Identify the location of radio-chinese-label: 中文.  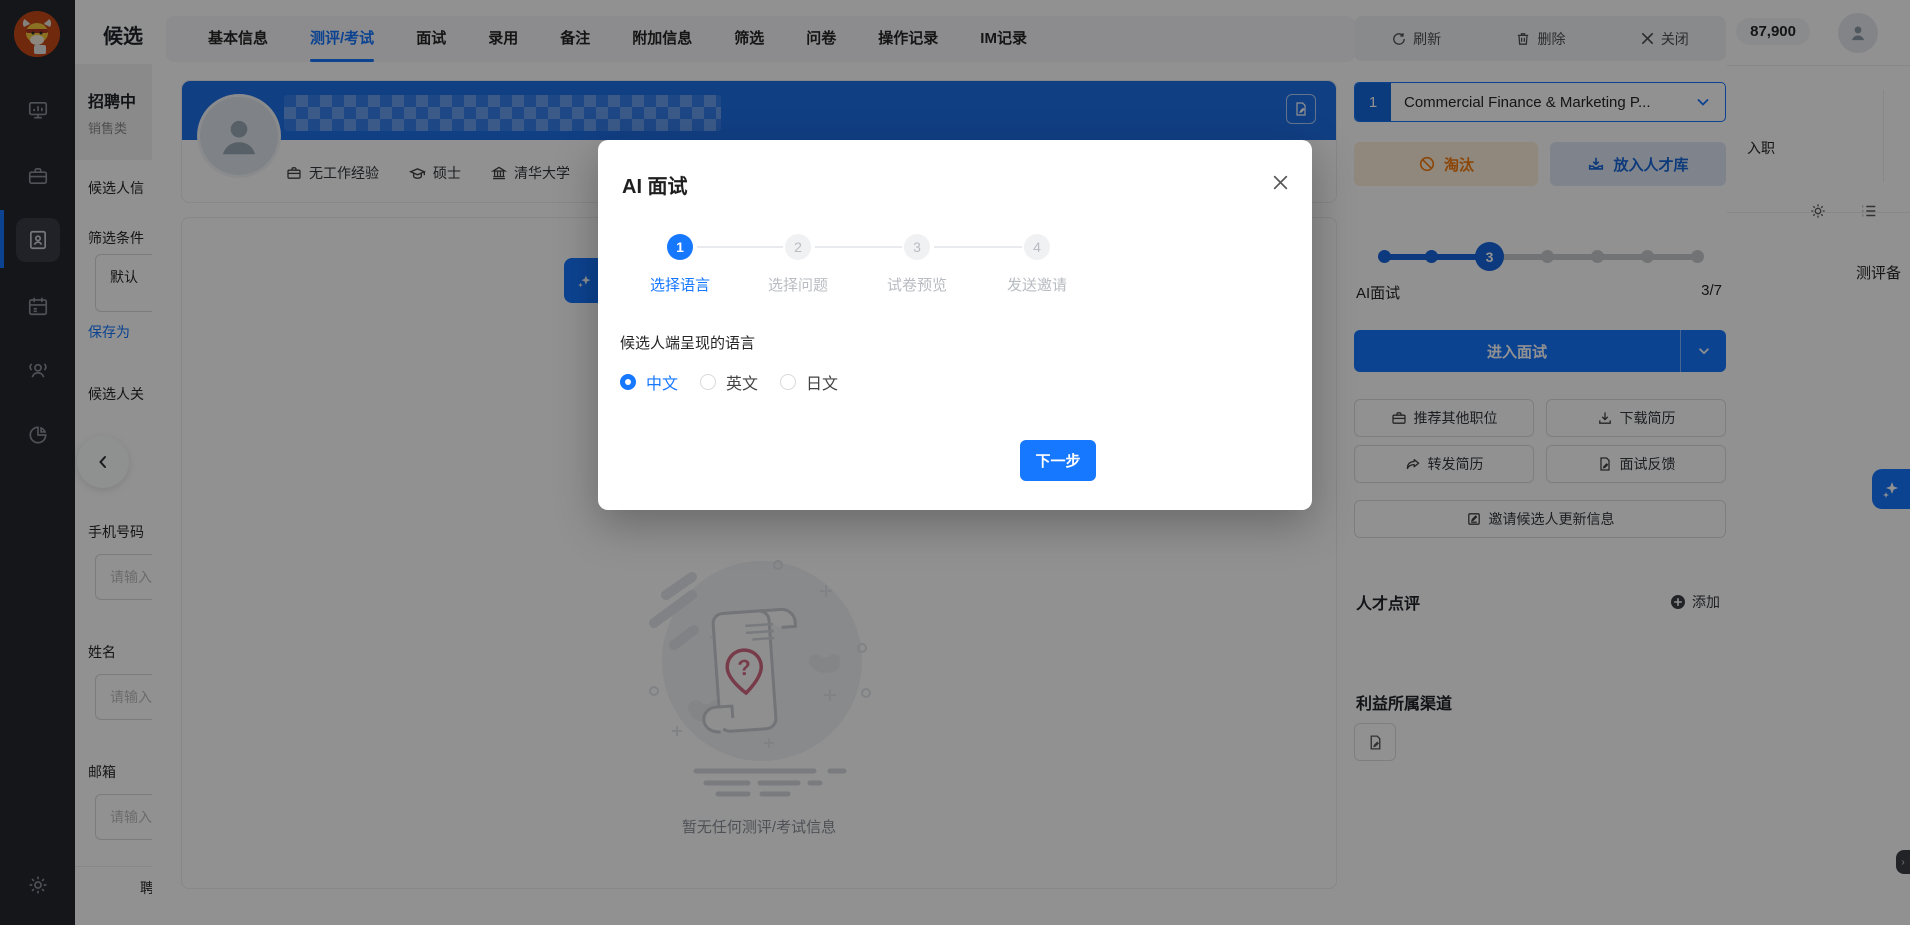
(662, 384).